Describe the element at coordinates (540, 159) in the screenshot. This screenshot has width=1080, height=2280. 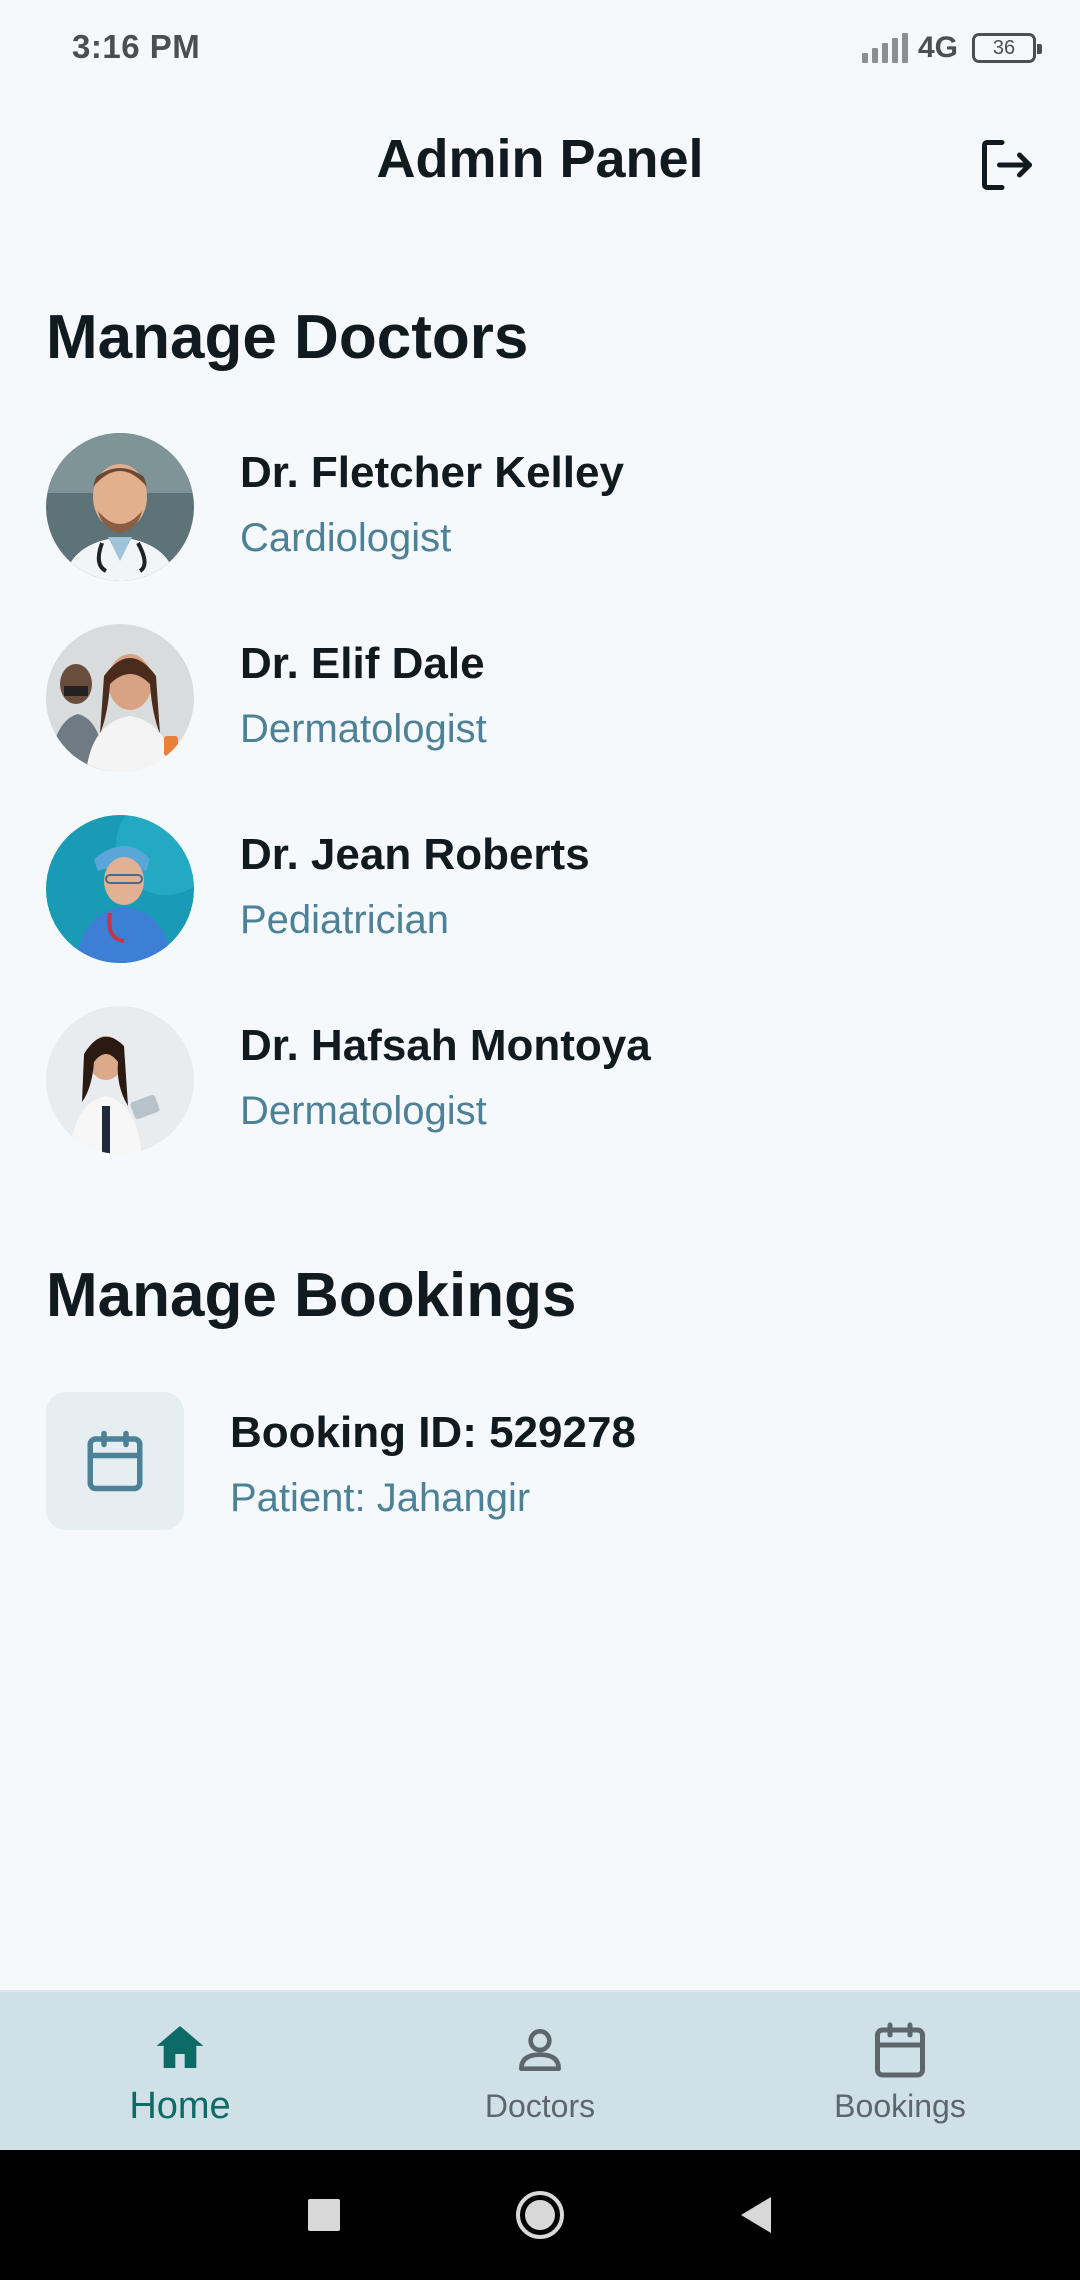
I see `page-title: Admin Panel` at that location.